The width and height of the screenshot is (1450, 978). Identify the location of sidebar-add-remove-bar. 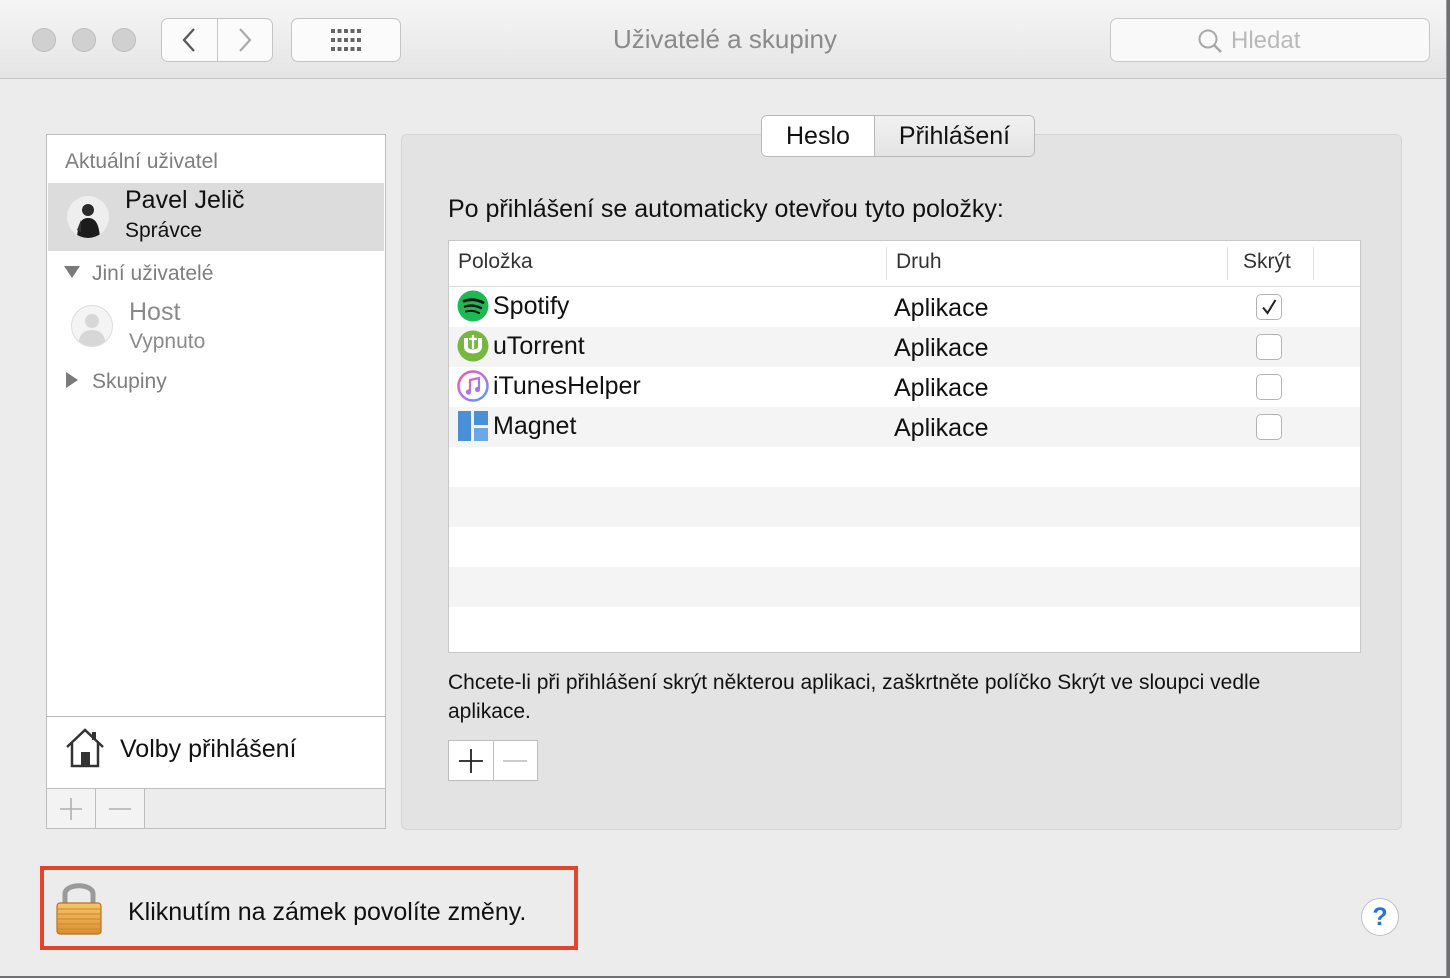
(216, 809).